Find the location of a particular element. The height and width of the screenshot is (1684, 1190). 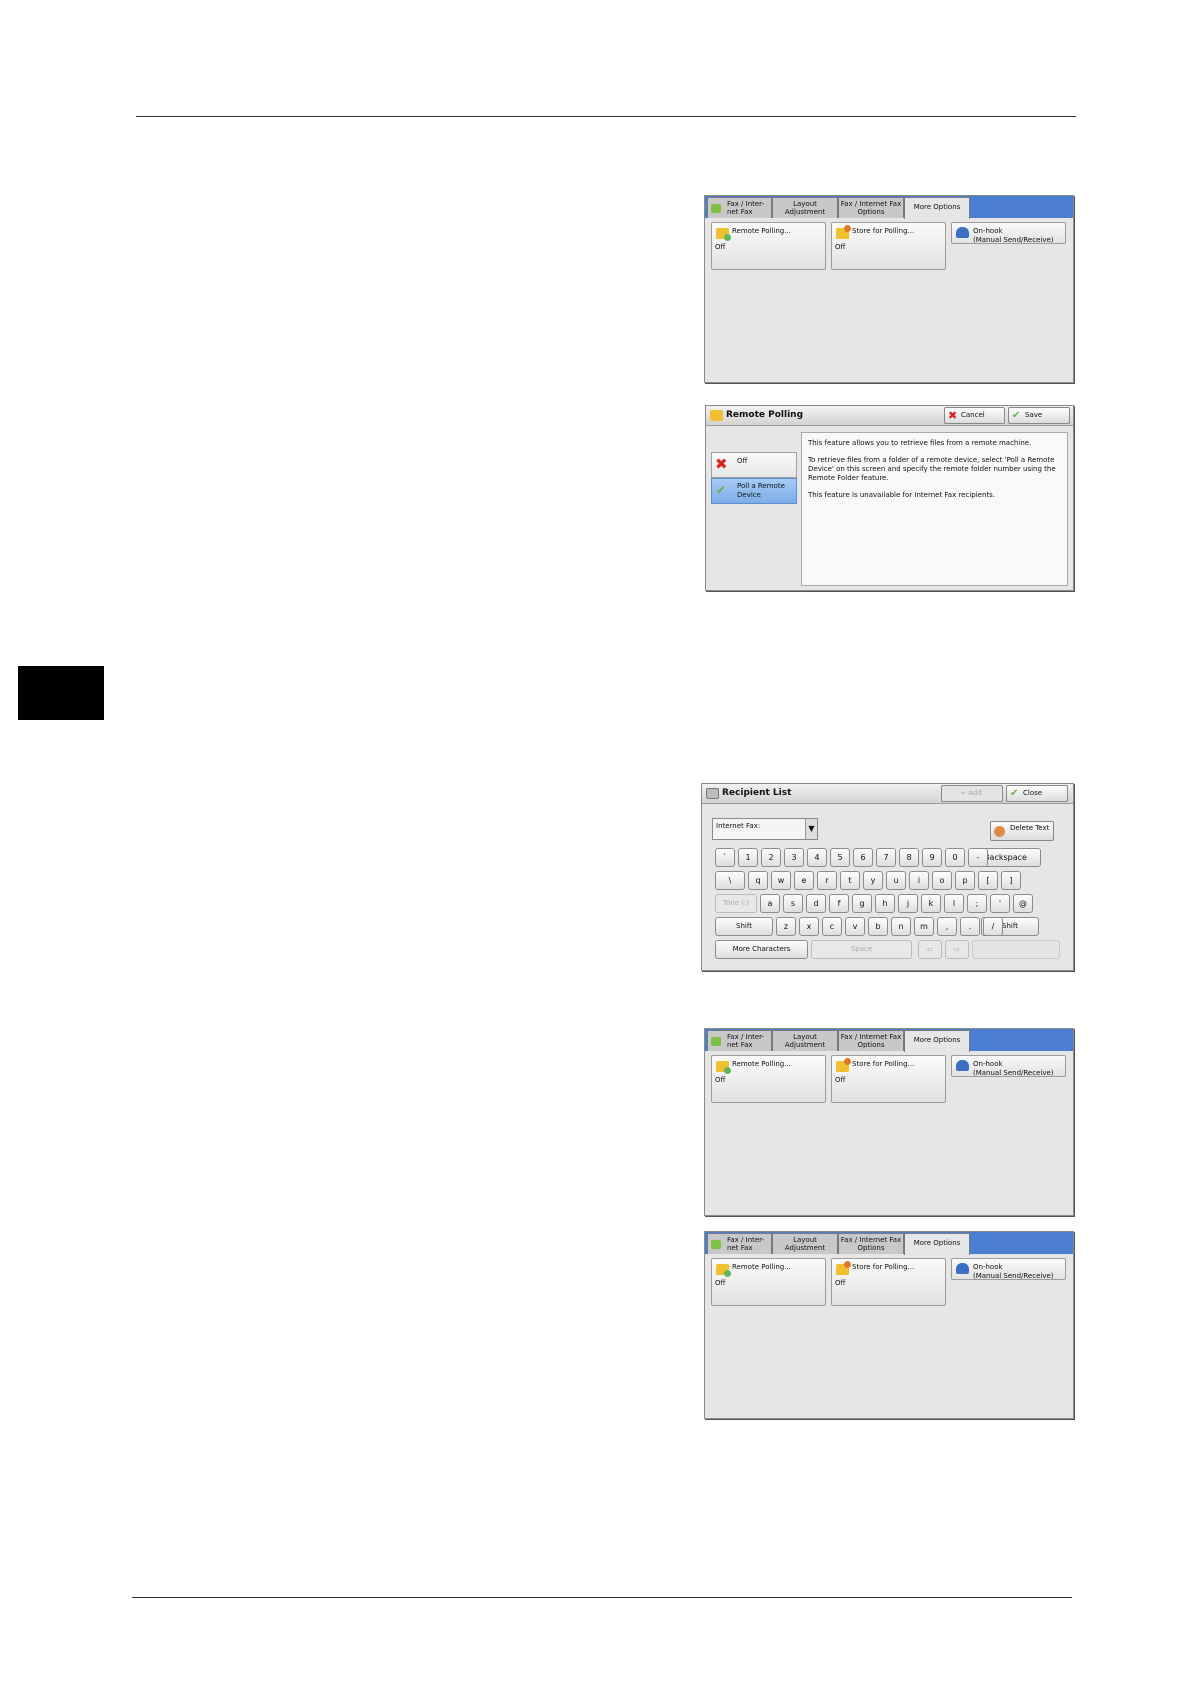

key-3-1: s is located at coordinates (793, 903).